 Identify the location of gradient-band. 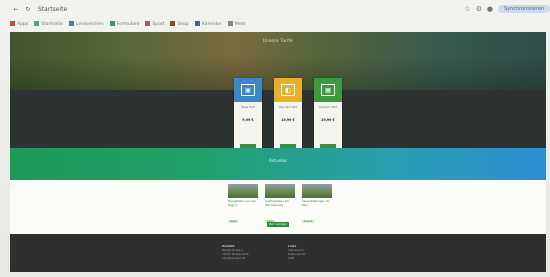
(278, 164).